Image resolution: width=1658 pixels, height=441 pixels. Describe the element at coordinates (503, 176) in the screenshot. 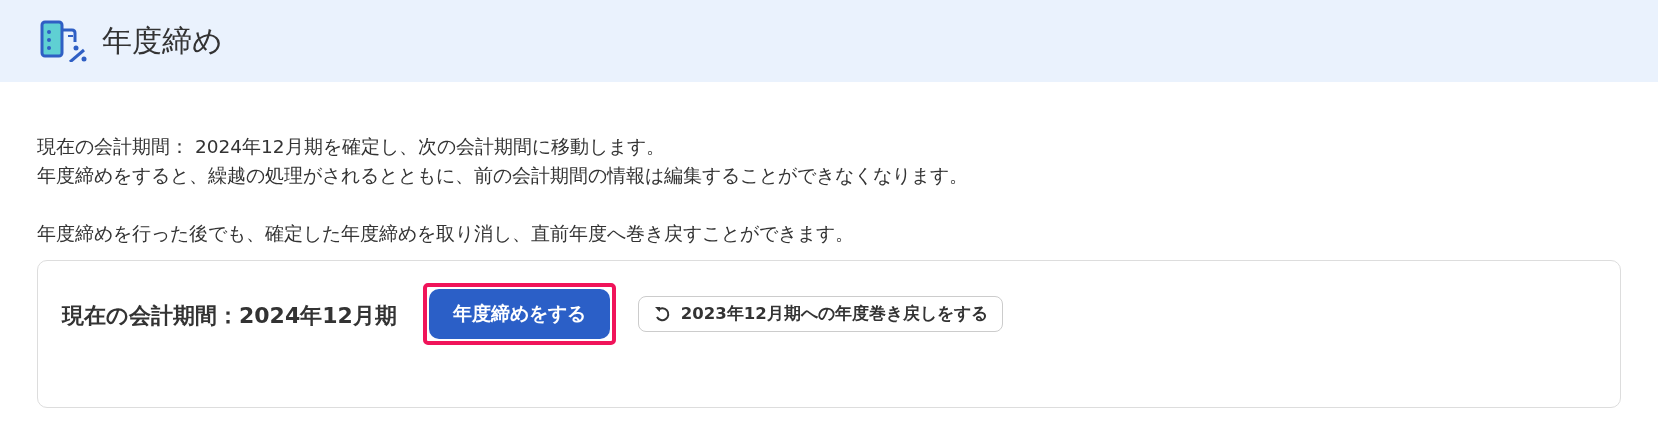

I see `description-text: 年度締めをすると、繰越の処理がされるとともに、前の会計期間の情報は編集することができなくなります。` at that location.